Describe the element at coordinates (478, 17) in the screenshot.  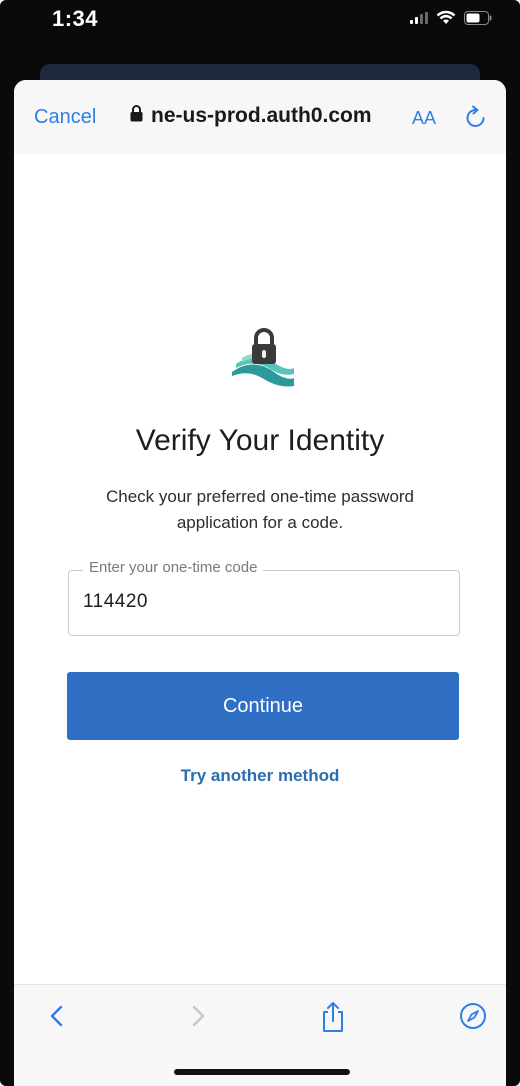
I see `battery-icon` at that location.